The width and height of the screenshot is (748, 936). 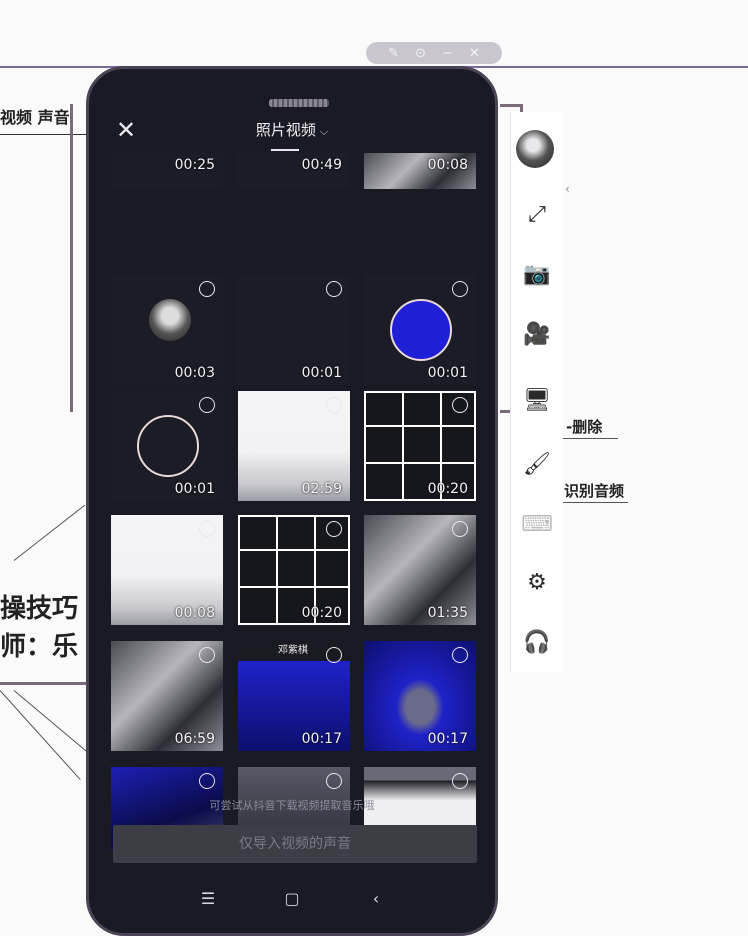 What do you see at coordinates (170, 320) in the screenshot?
I see `avatar-thumbnail` at bounding box center [170, 320].